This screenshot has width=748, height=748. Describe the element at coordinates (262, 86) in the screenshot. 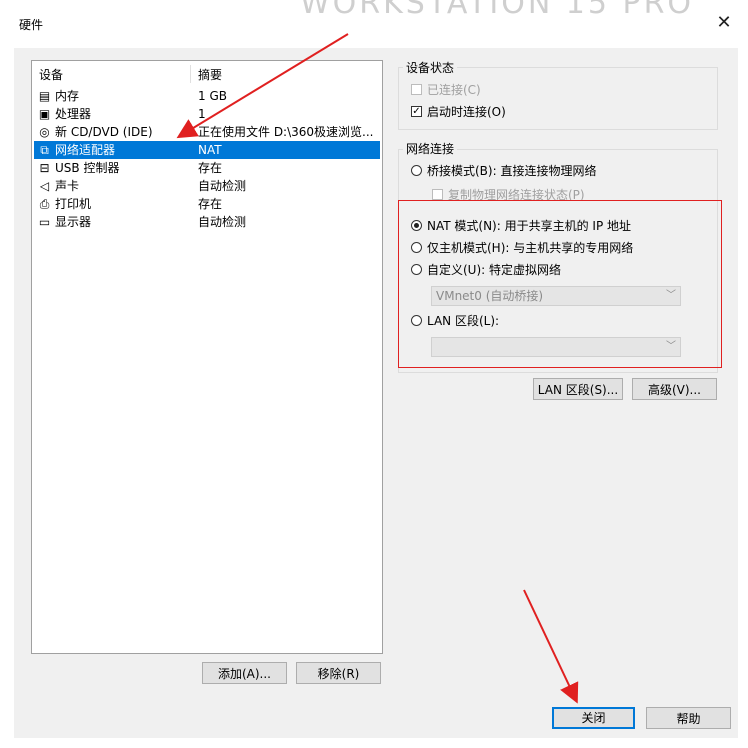

I see `annotation-arrow-network-adapter` at that location.